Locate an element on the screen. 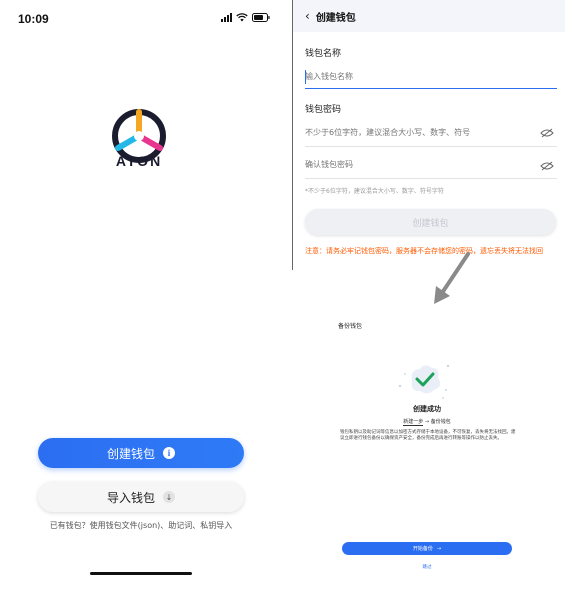 This screenshot has width=578, height=590. flow-arrow-icon is located at coordinates (452, 278).